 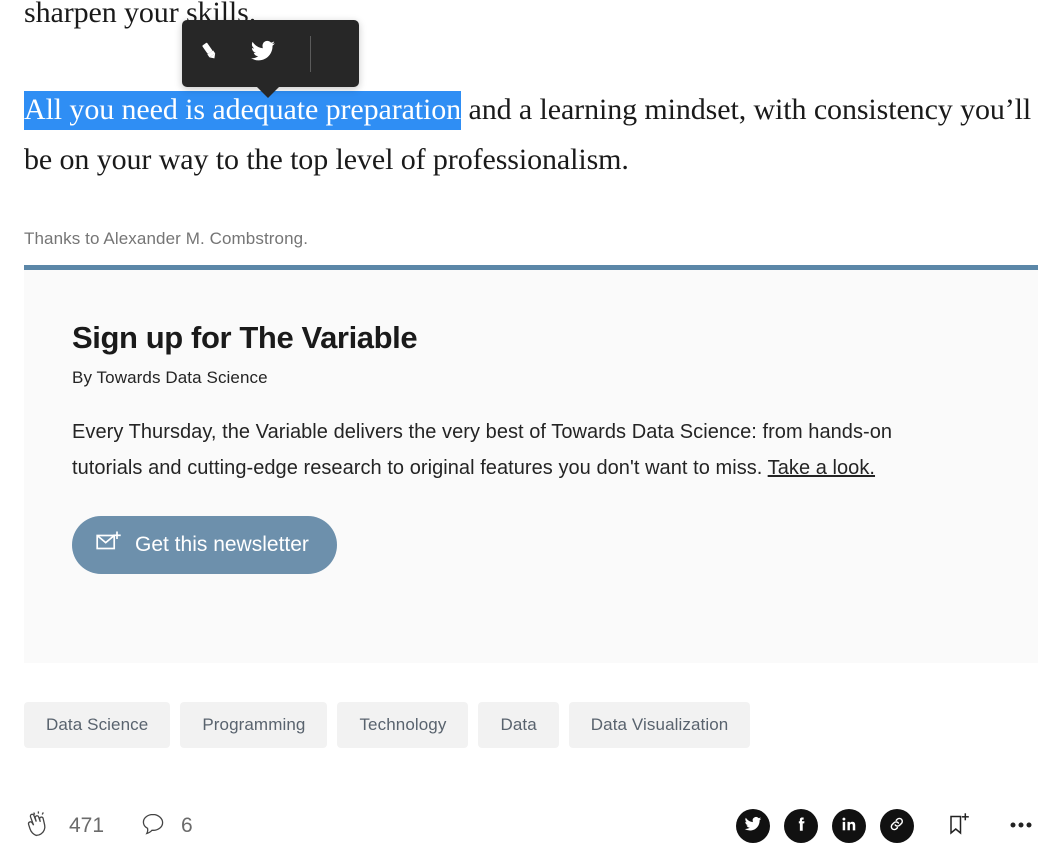 I want to click on tooltip-arrow, so click(x=268, y=91).